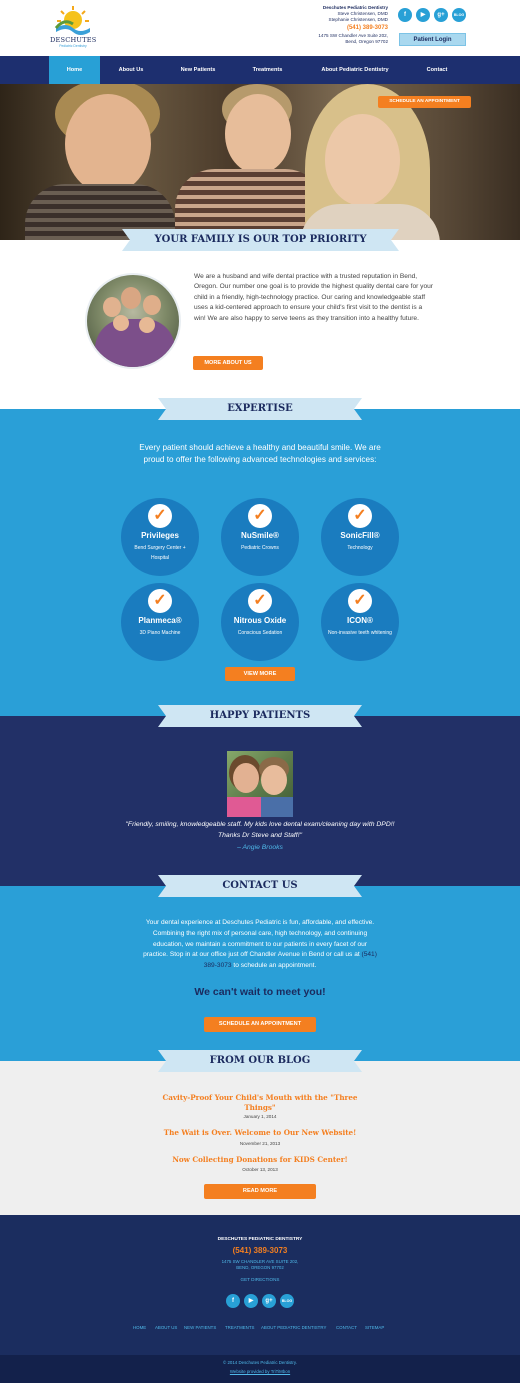  I want to click on nav-treatments: Treatments, so click(267, 70).